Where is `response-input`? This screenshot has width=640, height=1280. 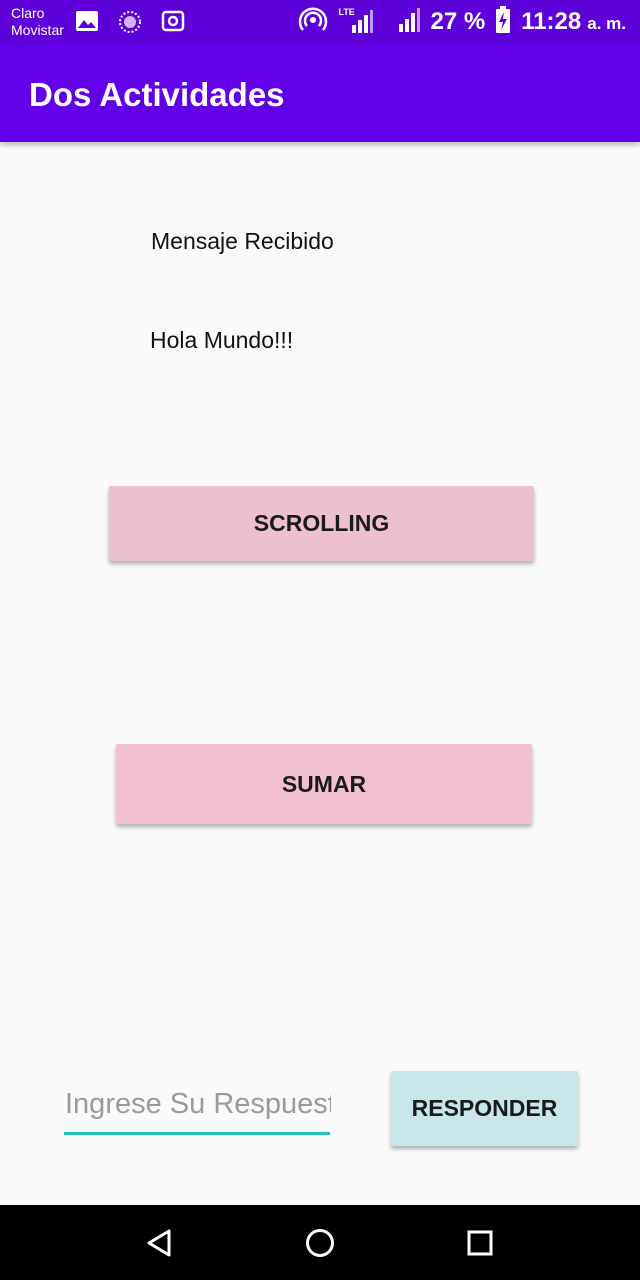 response-input is located at coordinates (197, 1104).